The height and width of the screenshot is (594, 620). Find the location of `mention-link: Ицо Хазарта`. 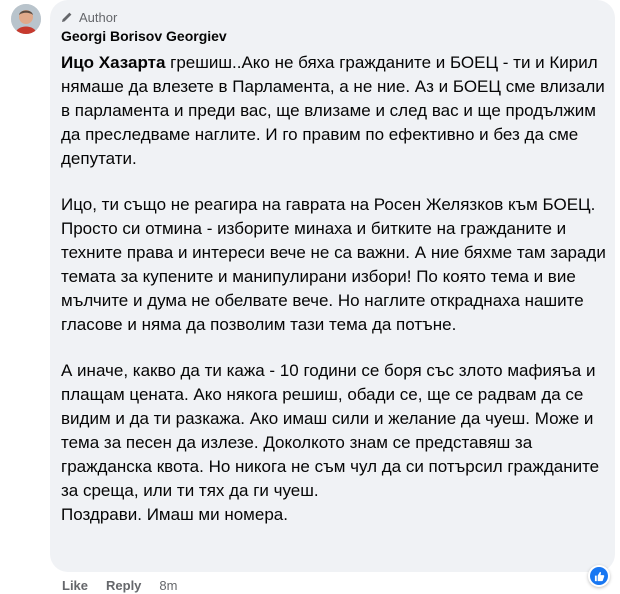

mention-link: Ицо Хазарта is located at coordinates (113, 62).